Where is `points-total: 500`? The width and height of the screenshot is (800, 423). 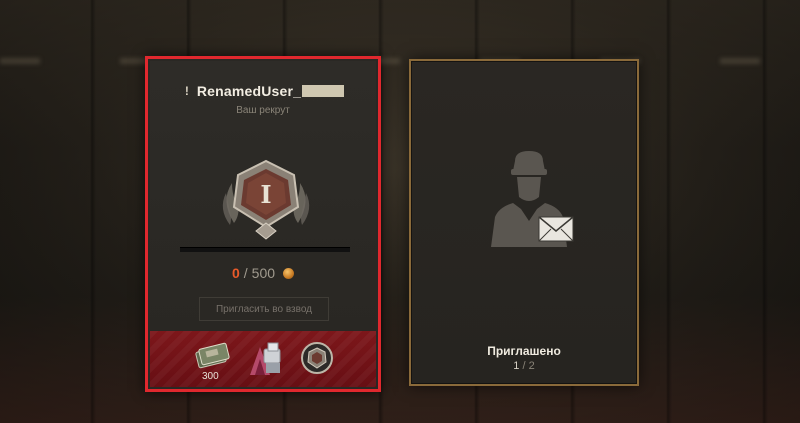 points-total: 500 is located at coordinates (263, 273).